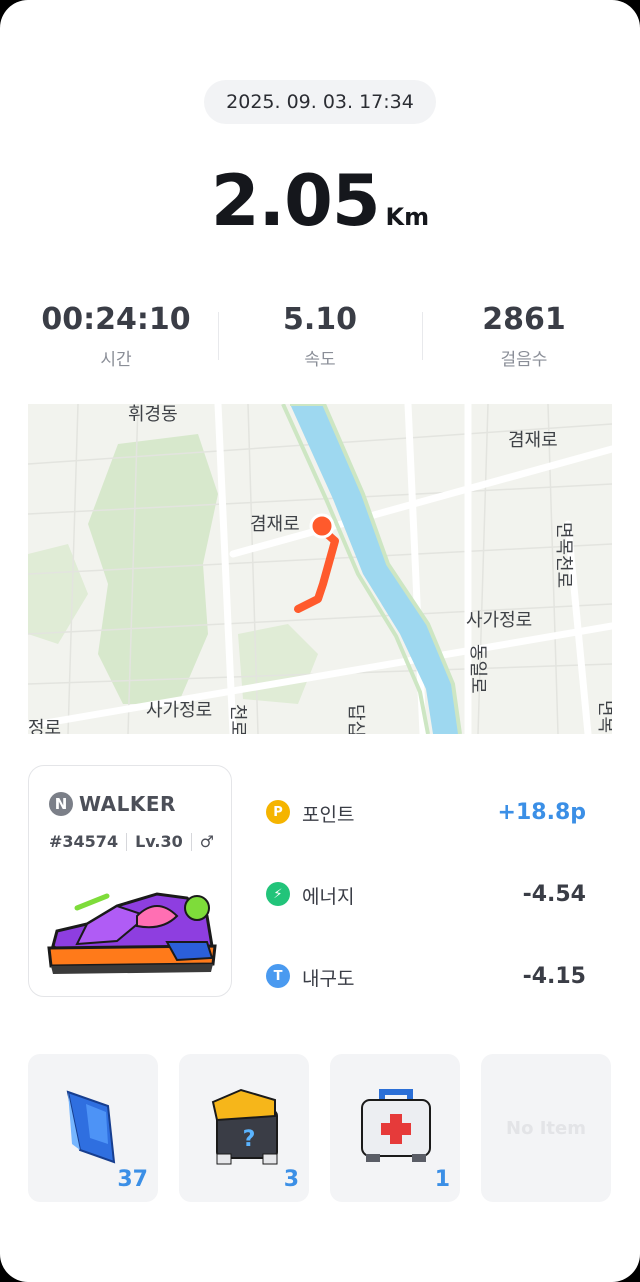 The height and width of the screenshot is (1282, 640). I want to click on map-label-mid-right: 사가정로, so click(499, 620).